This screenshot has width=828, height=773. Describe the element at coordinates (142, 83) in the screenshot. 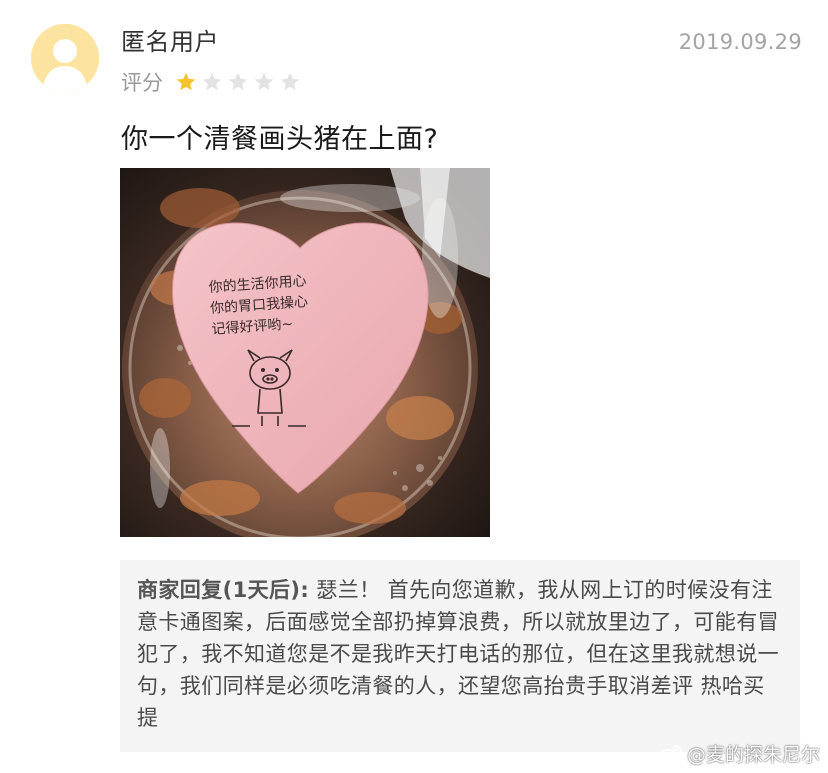

I see `rating-label: 评分` at that location.